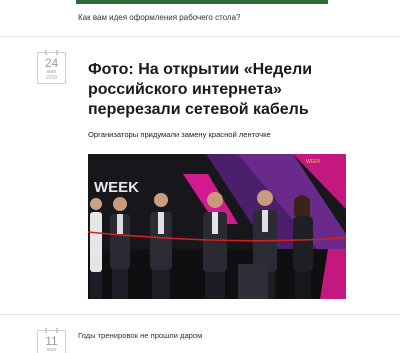 The image size is (400, 353). What do you see at coordinates (140, 335) in the screenshot?
I see `next-article-title: Годы тренировок не прошли даром` at bounding box center [140, 335].